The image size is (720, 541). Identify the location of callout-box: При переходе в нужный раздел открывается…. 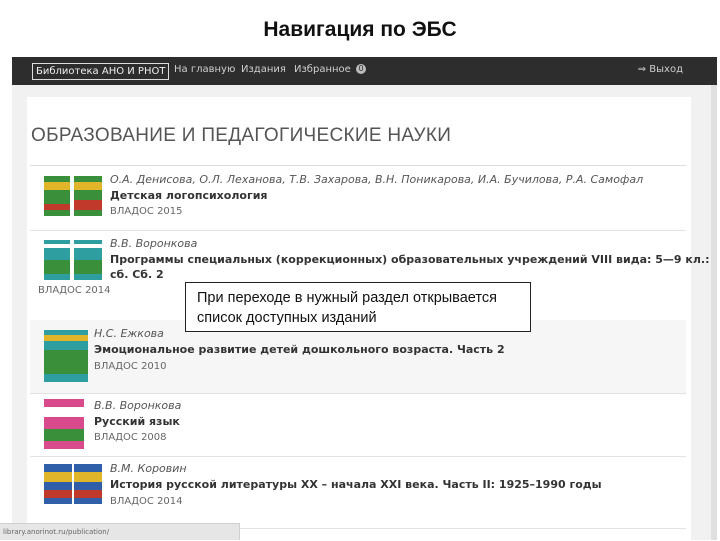
(358, 307).